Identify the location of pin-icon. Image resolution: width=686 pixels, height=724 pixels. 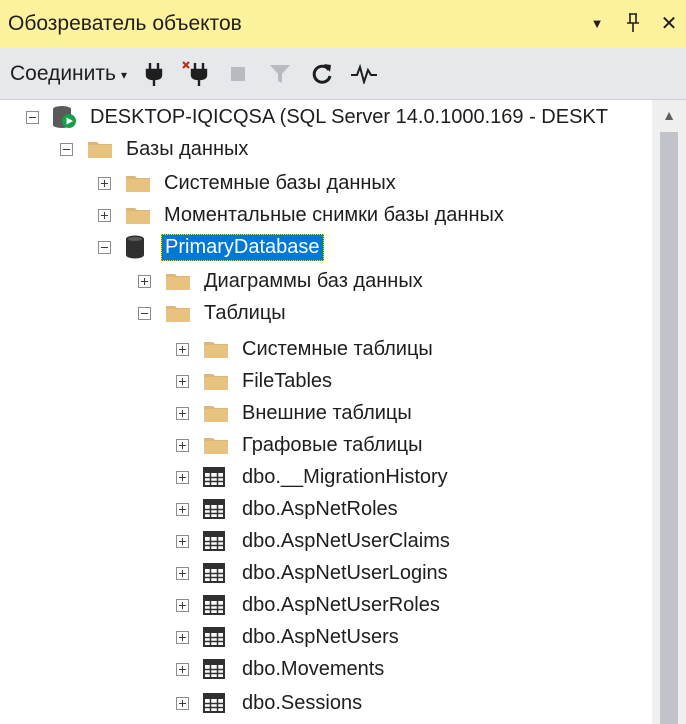
(633, 23).